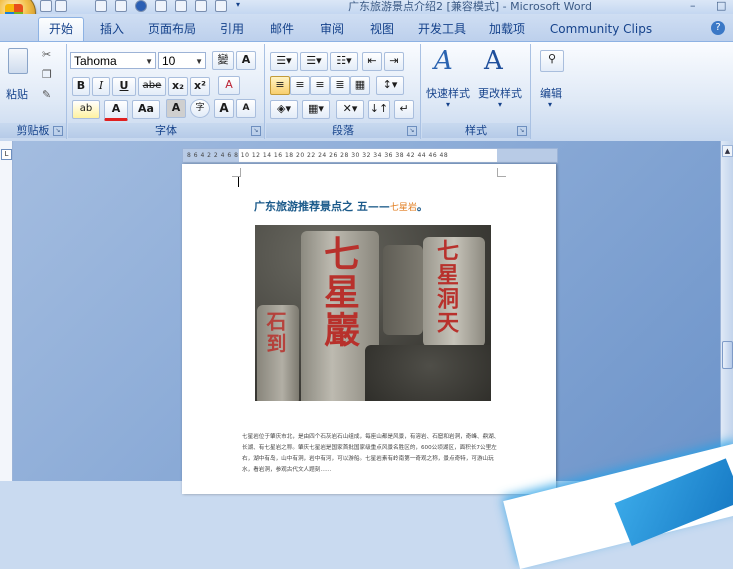  What do you see at coordinates (176, 108) in the screenshot?
I see `character-shading-button: A` at bounding box center [176, 108].